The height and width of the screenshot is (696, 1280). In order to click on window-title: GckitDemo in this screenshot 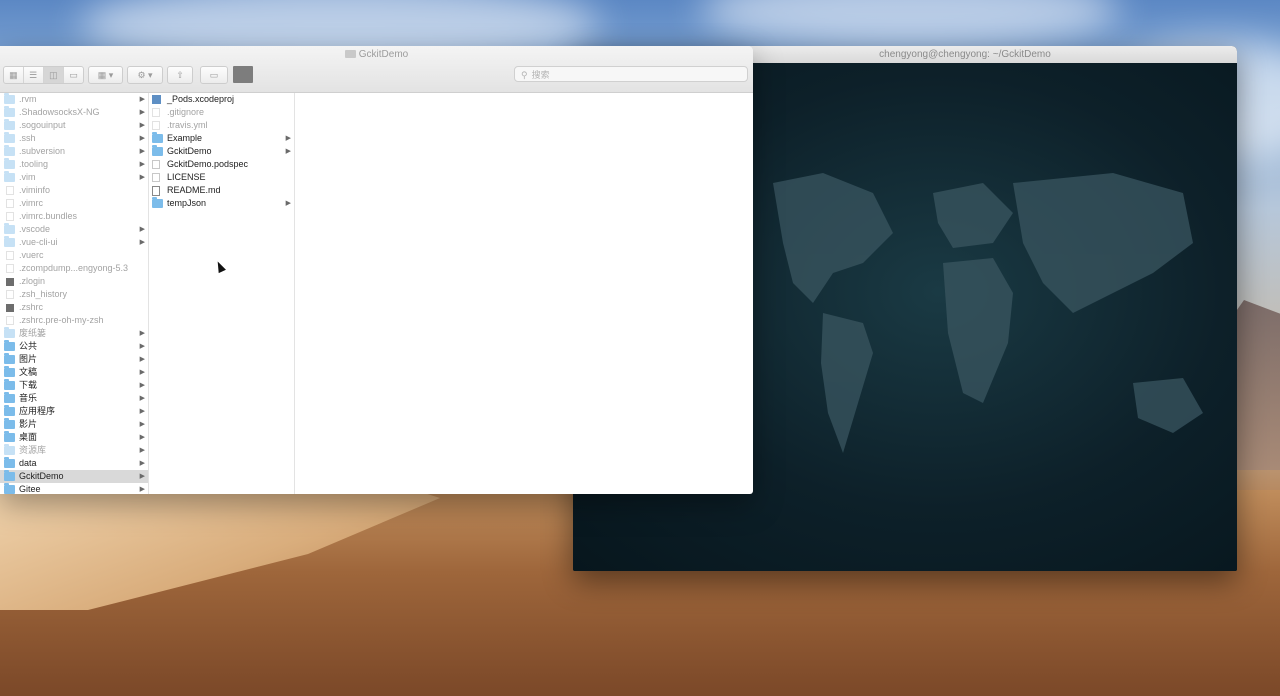, I will do `click(376, 55)`.